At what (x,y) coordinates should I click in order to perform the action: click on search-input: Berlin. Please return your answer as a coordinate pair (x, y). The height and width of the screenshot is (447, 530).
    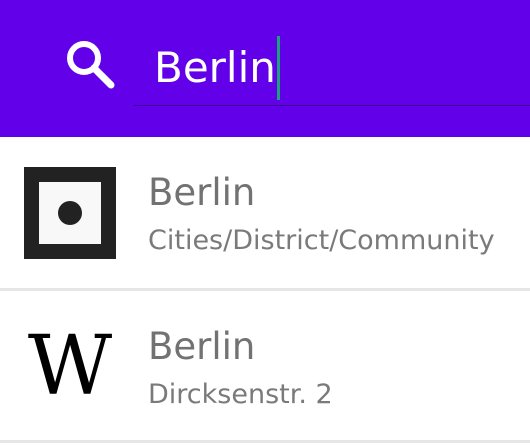
    Looking at the image, I should click on (217, 68).